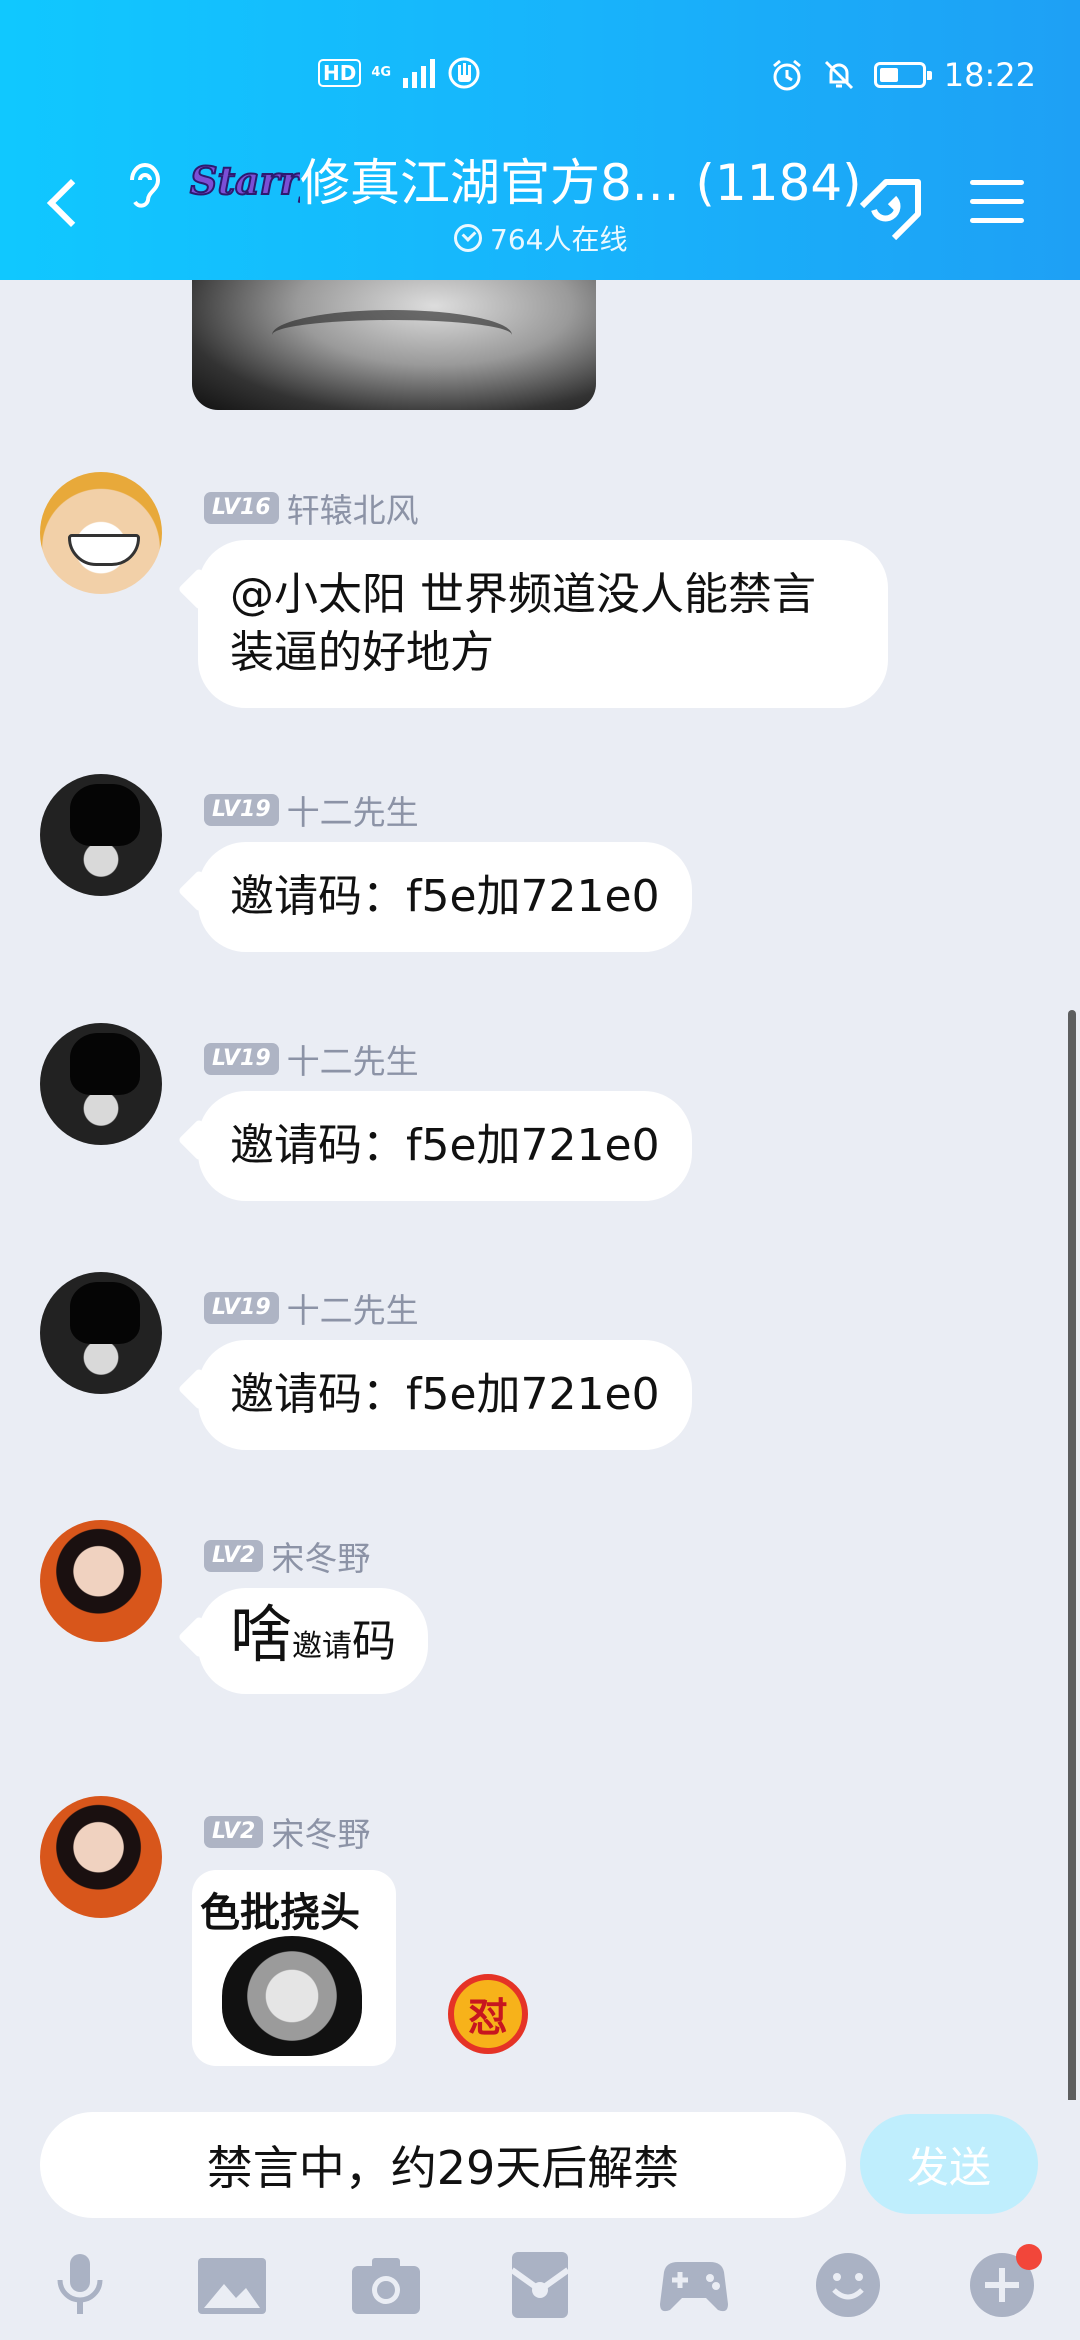  Describe the element at coordinates (340, 73) in the screenshot. I see `hd-indicator: HD` at that location.